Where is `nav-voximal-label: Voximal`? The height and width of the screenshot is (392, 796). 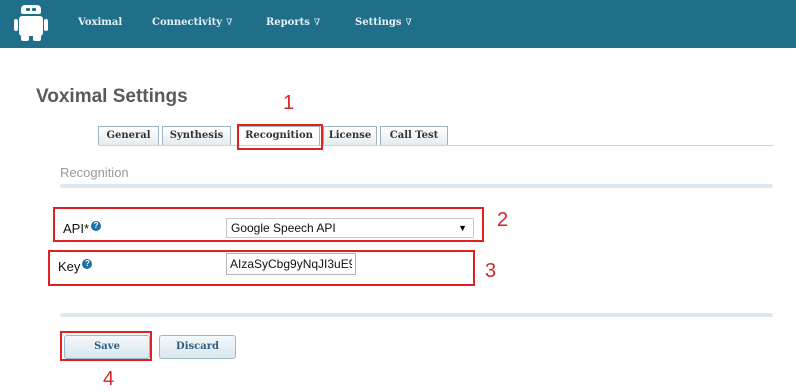
nav-voximal-label: Voximal is located at coordinates (100, 22).